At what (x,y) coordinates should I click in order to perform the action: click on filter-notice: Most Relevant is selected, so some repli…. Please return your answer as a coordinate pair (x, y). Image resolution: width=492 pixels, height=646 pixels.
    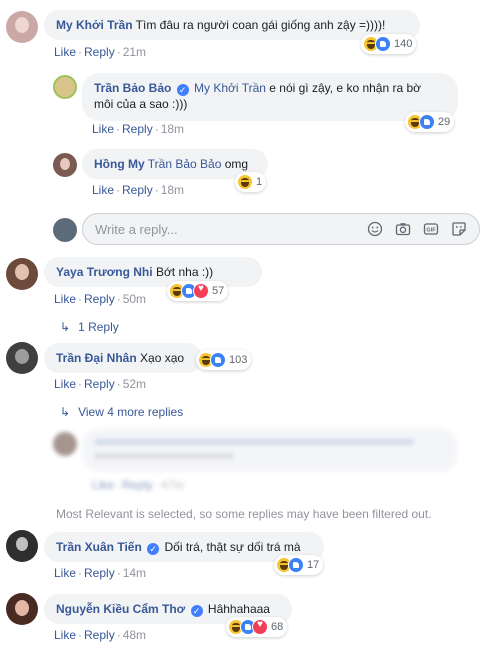
    Looking at the image, I should click on (244, 514).